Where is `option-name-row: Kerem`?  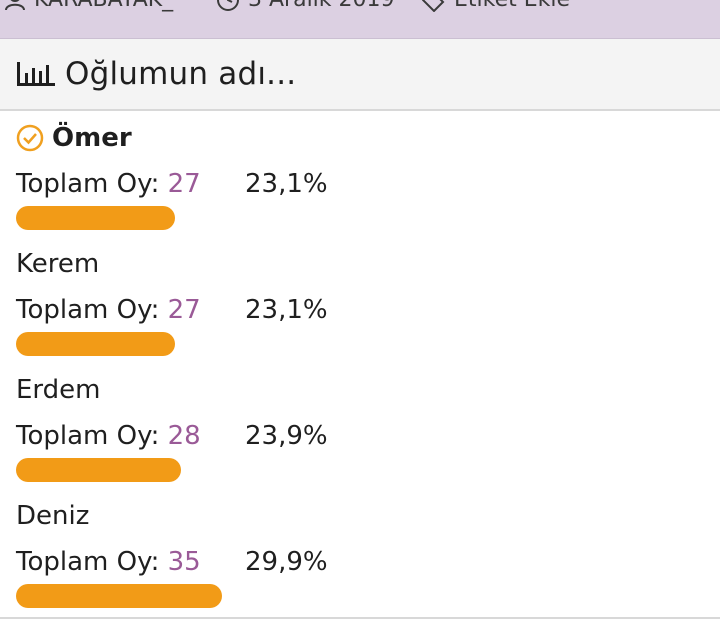
option-name-row: Kerem is located at coordinates (57, 264).